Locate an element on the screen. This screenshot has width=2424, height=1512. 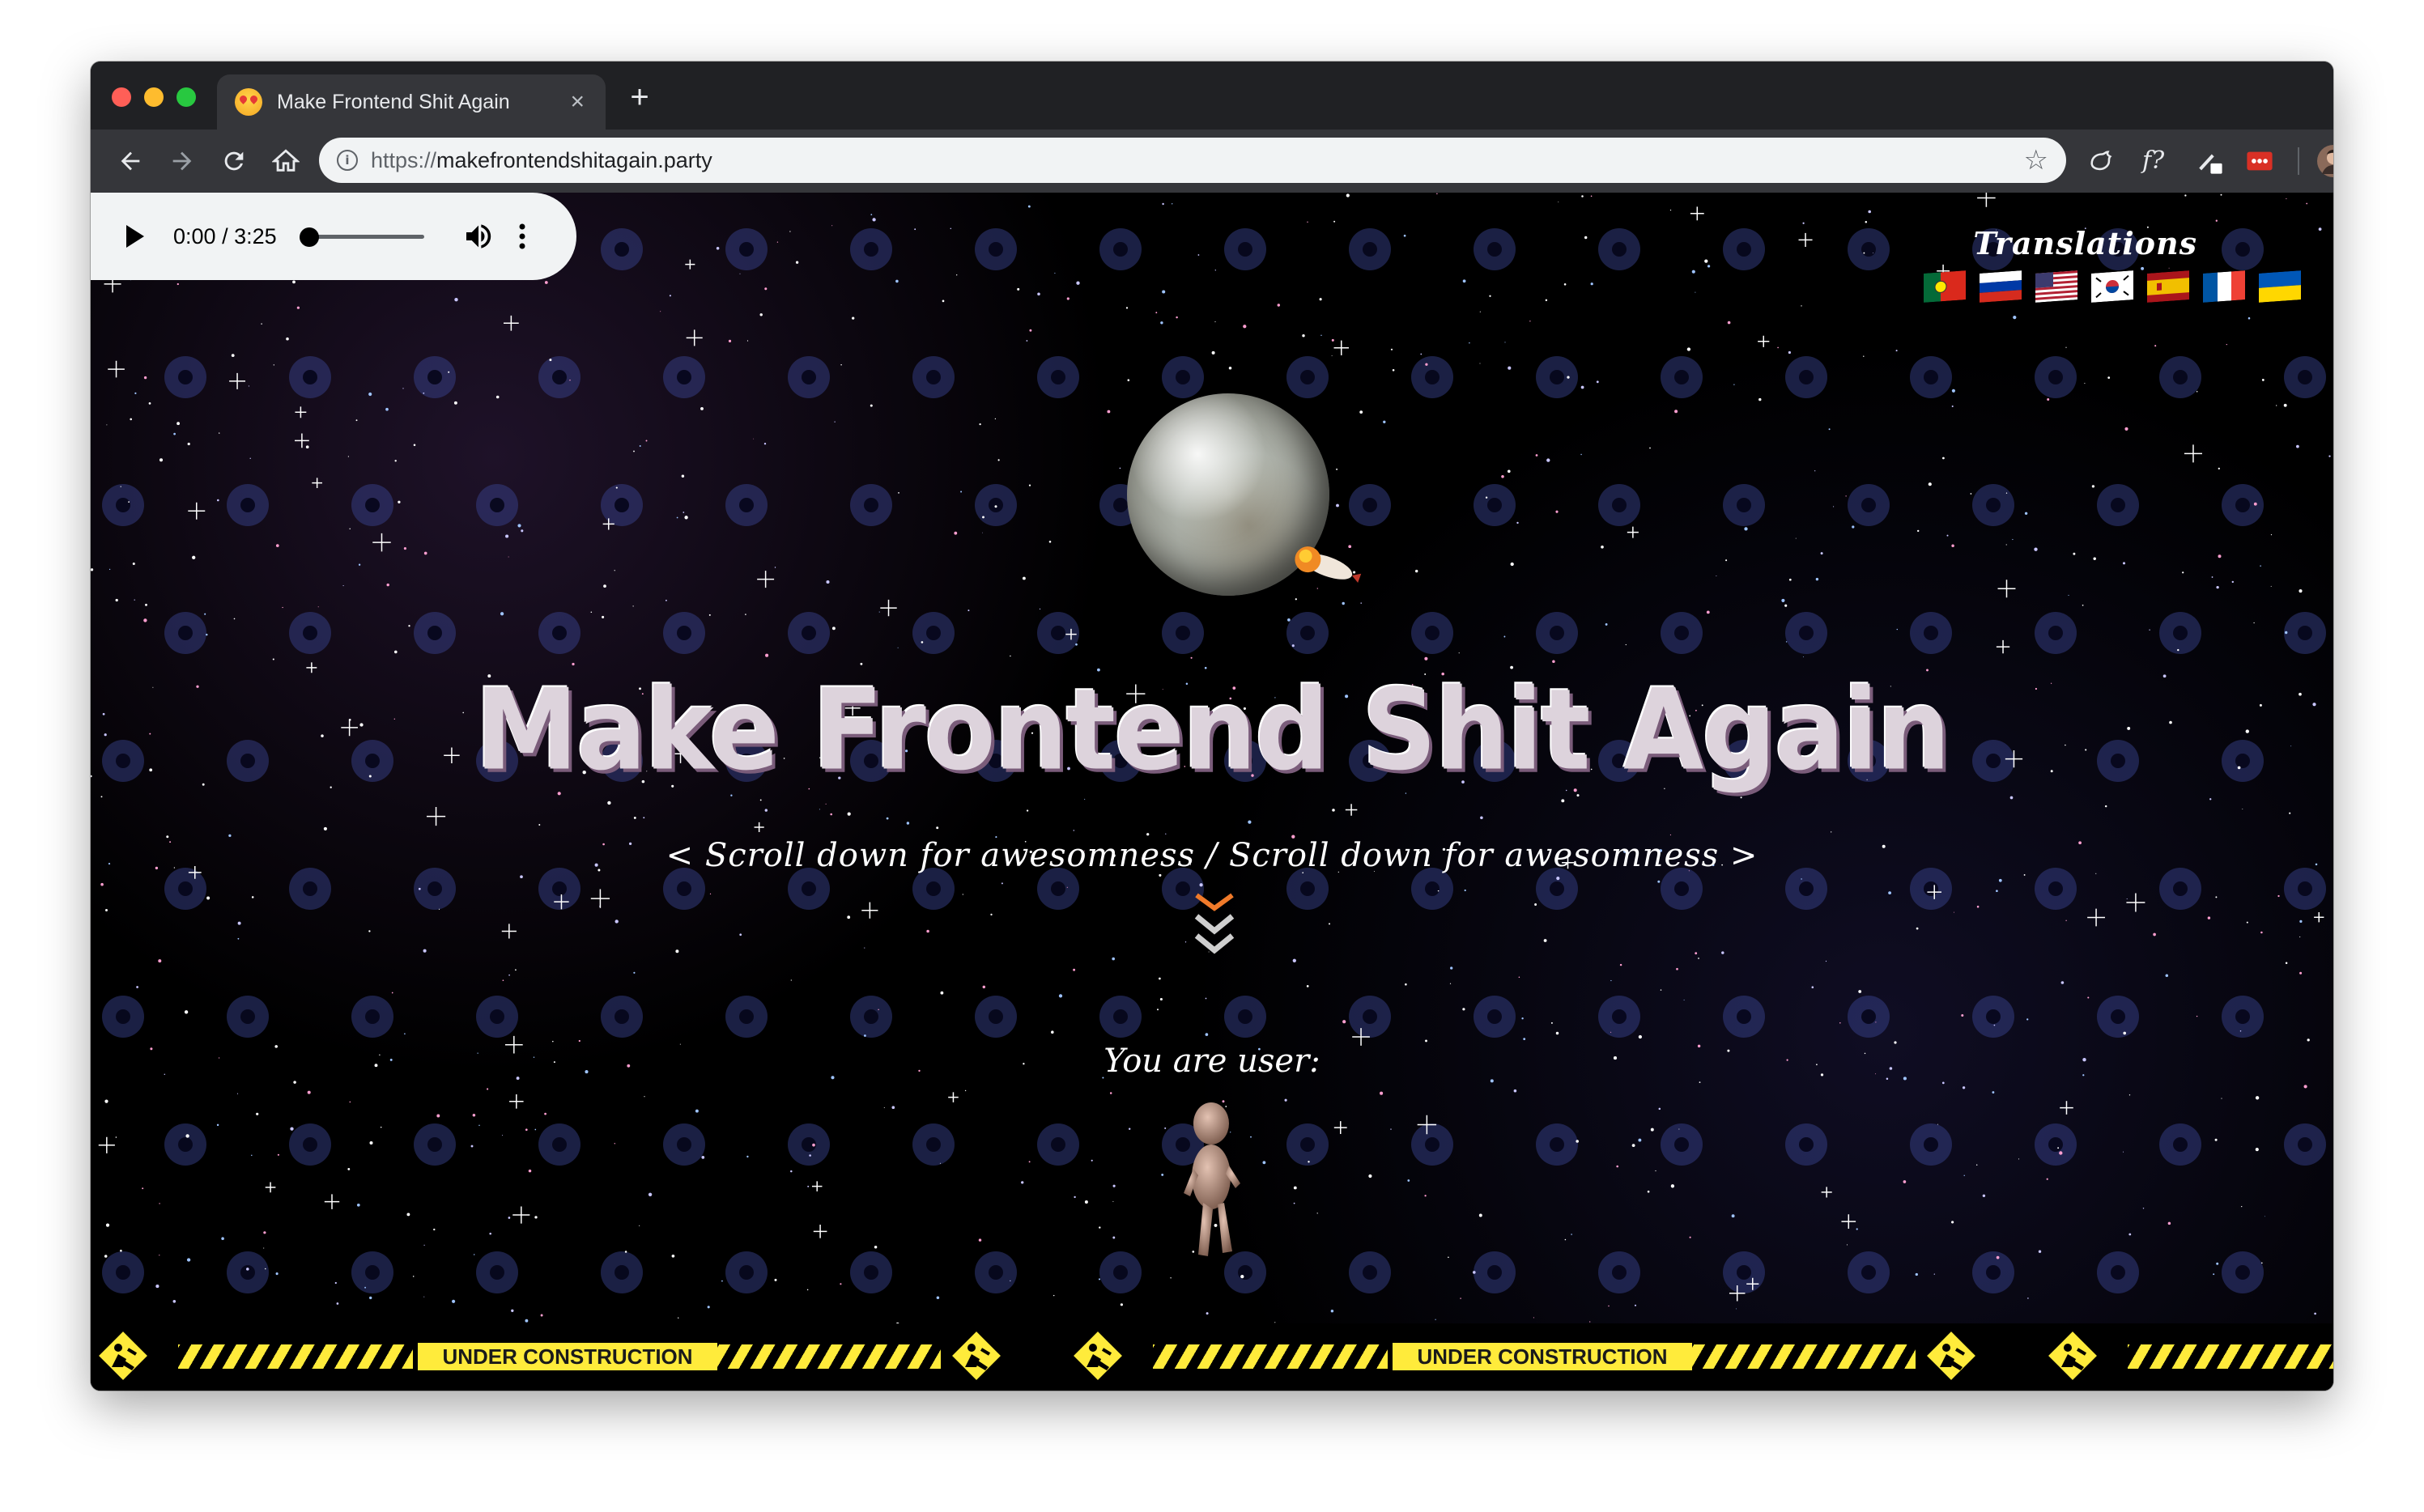
extension-red-badge-icon is located at coordinates (2259, 161).